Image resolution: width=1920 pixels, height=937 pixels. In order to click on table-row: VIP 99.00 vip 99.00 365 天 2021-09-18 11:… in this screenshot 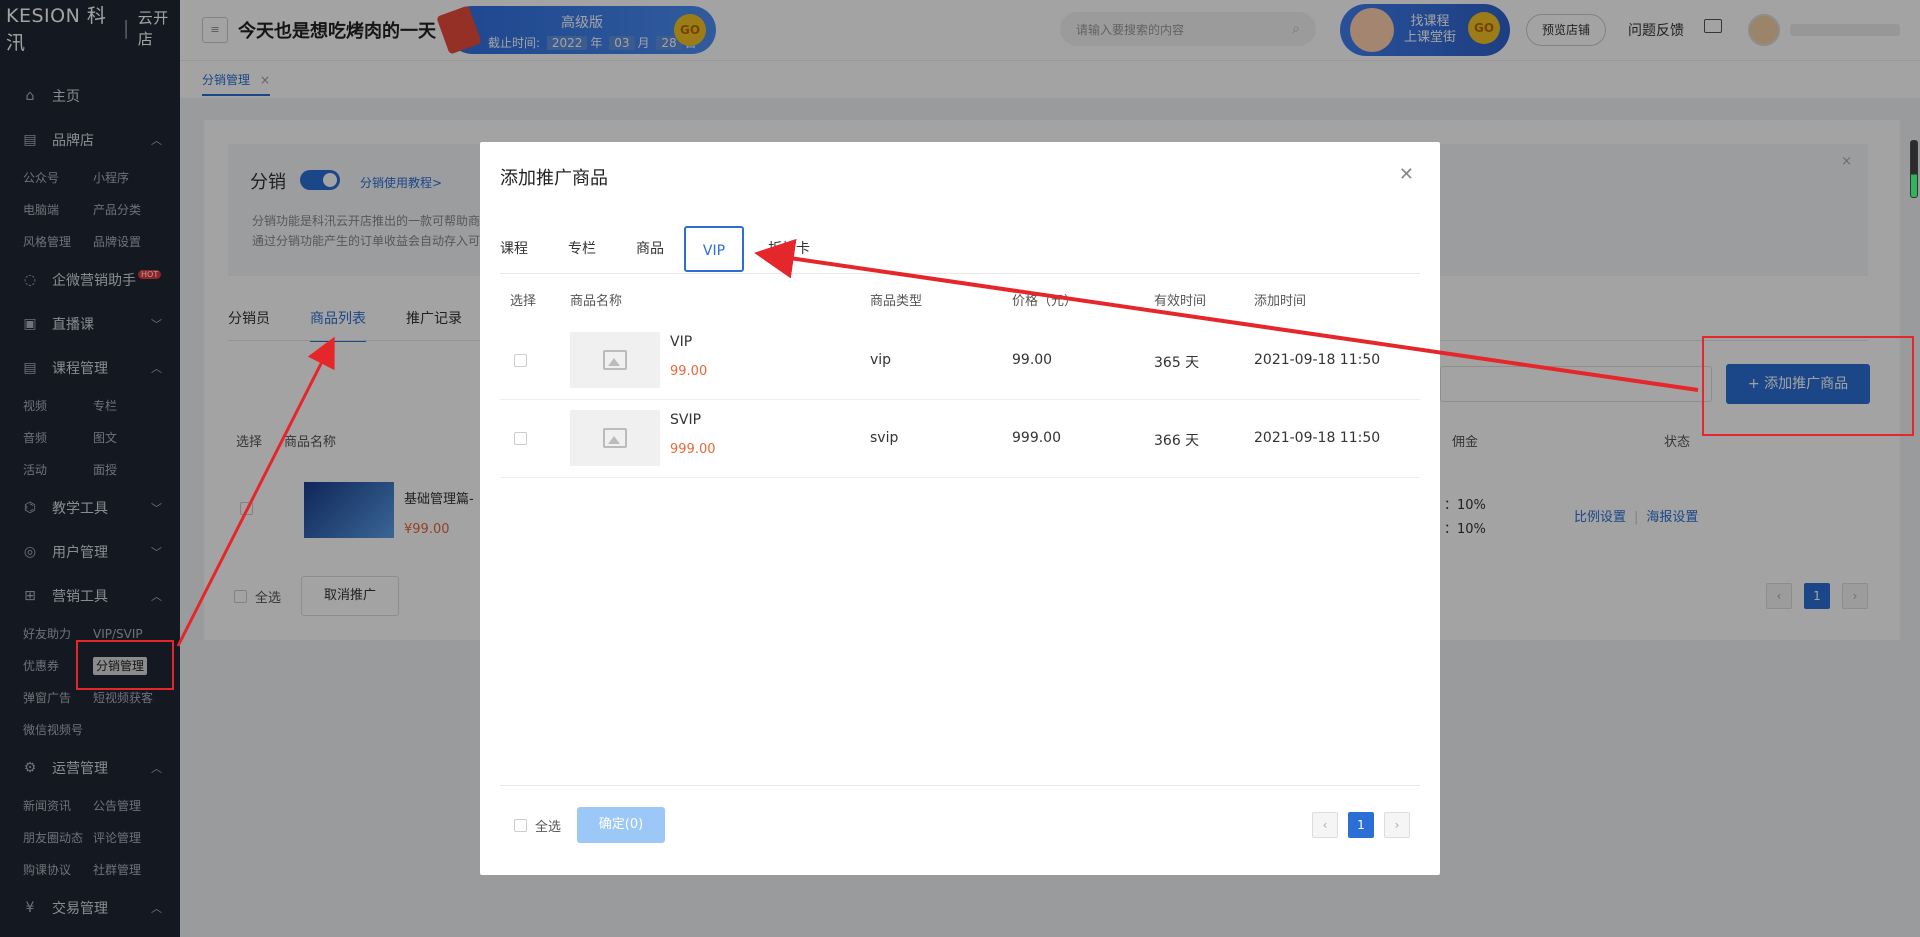, I will do `click(960, 361)`.